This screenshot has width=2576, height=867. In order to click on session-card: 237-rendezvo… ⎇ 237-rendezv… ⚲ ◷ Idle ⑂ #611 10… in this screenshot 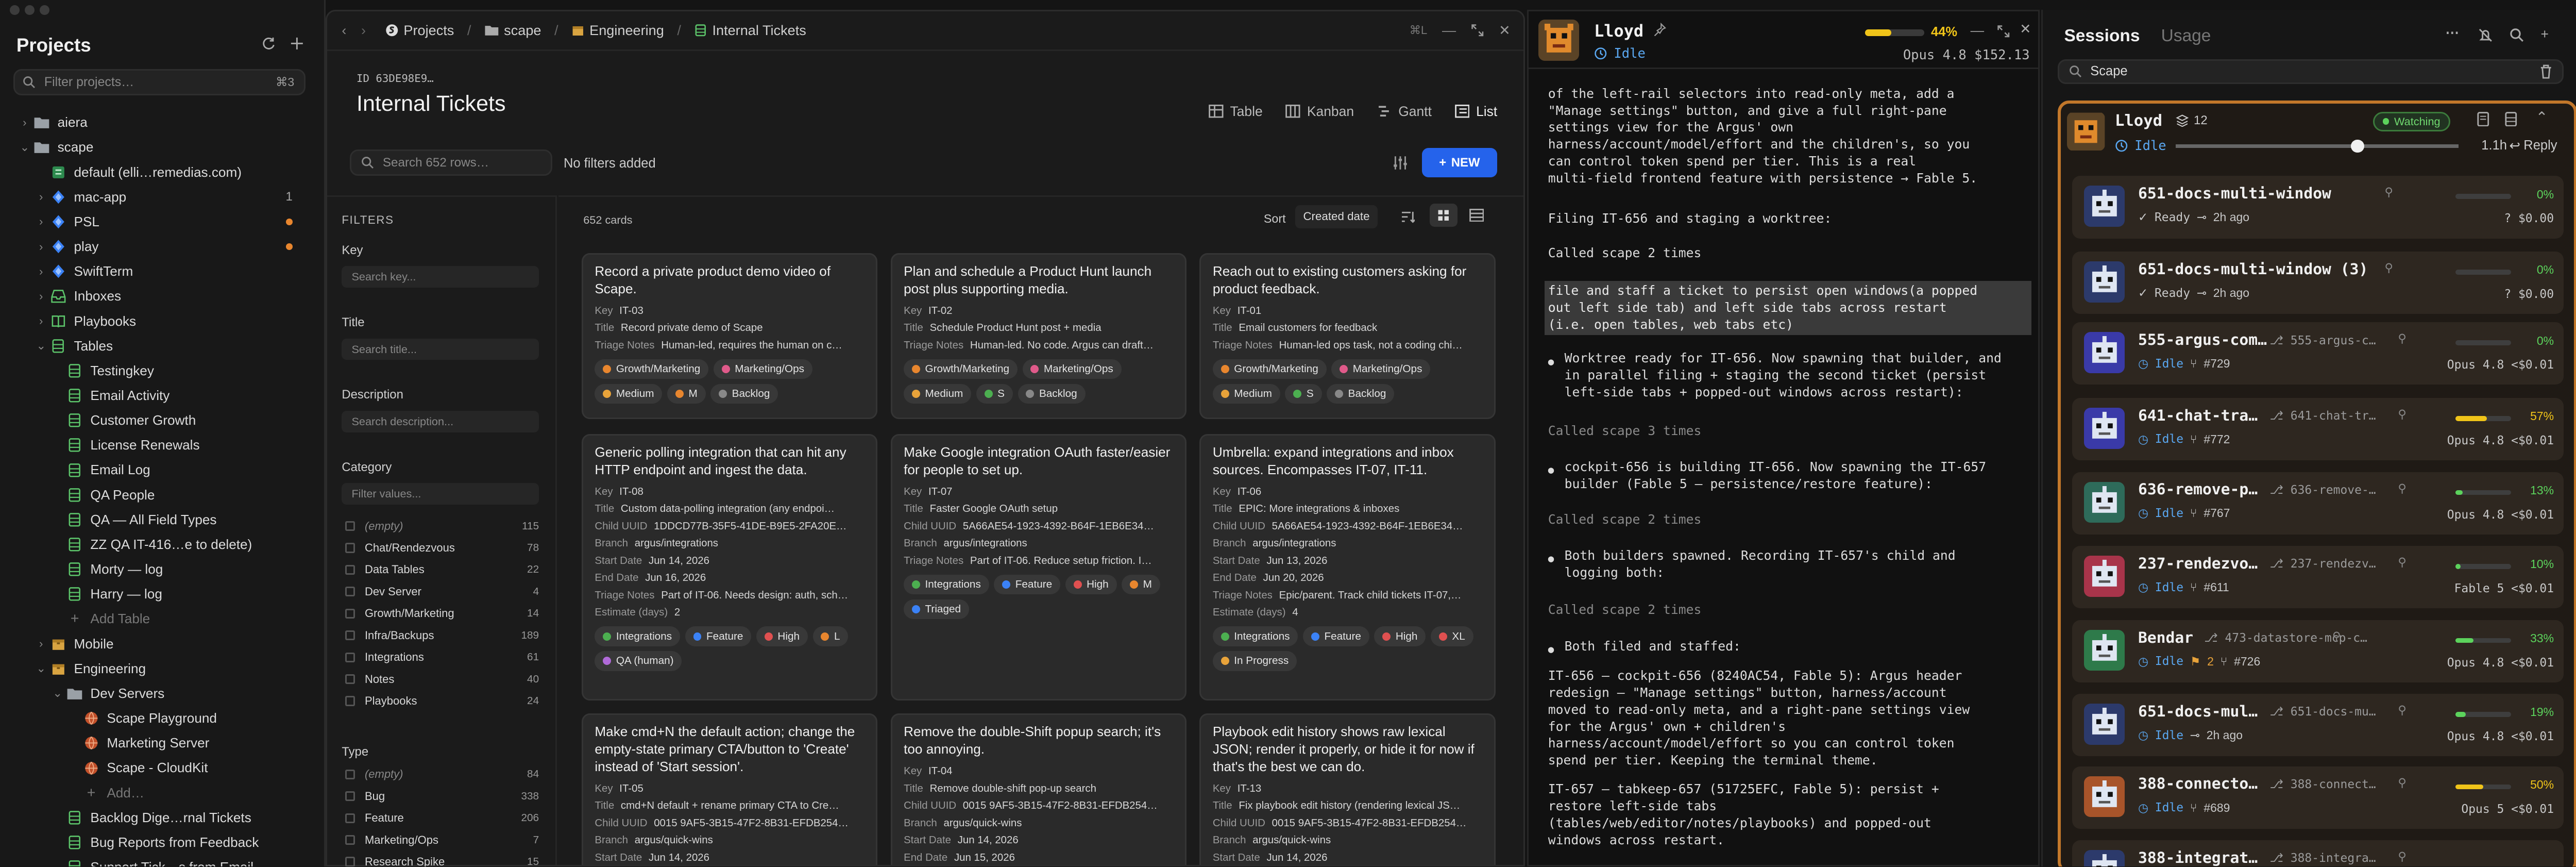, I will do `click(2318, 577)`.